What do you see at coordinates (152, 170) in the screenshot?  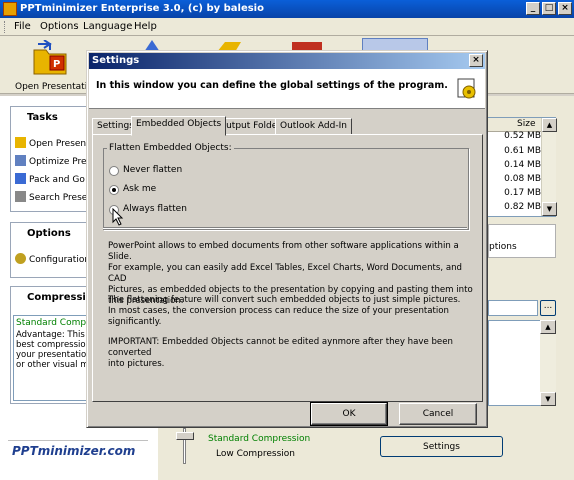 I see `never-flatten-label: Never flatten` at bounding box center [152, 170].